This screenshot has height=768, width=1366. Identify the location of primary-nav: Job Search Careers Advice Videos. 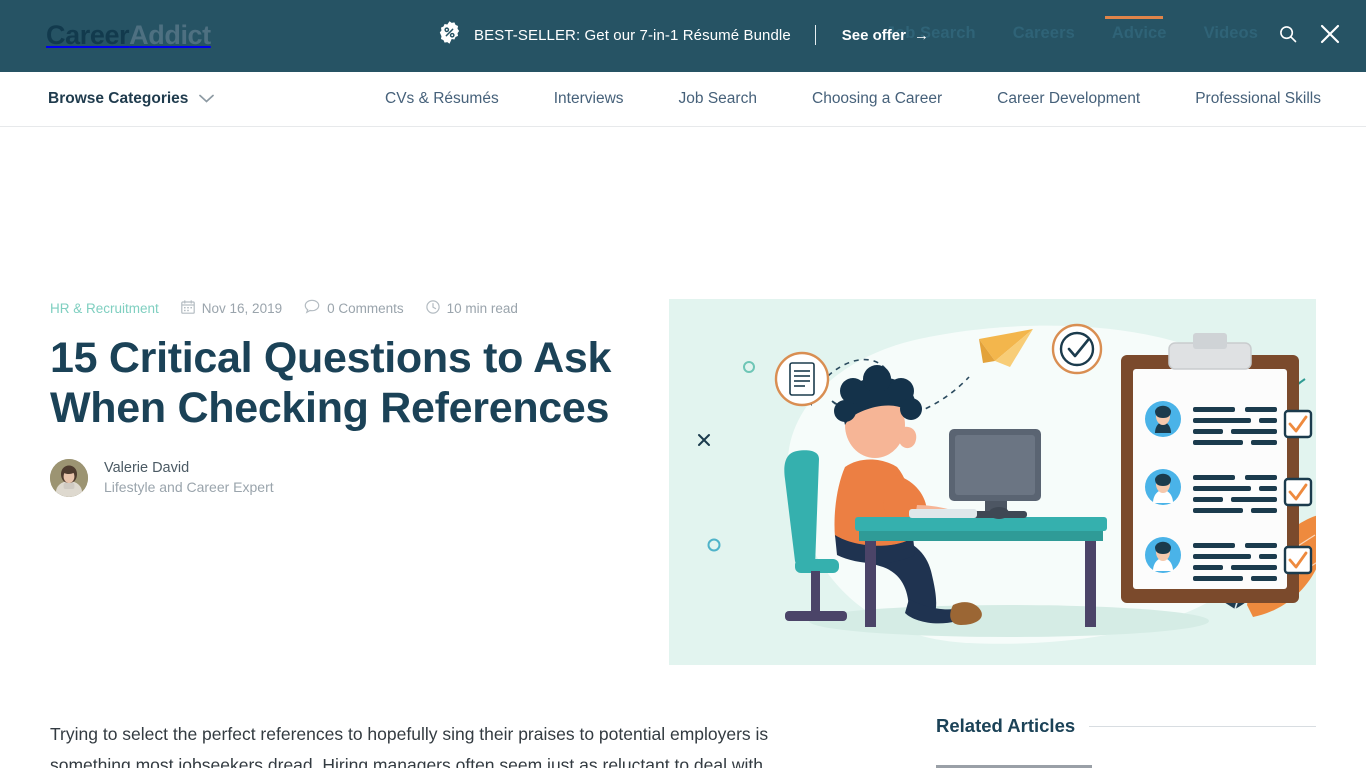
(1072, 33).